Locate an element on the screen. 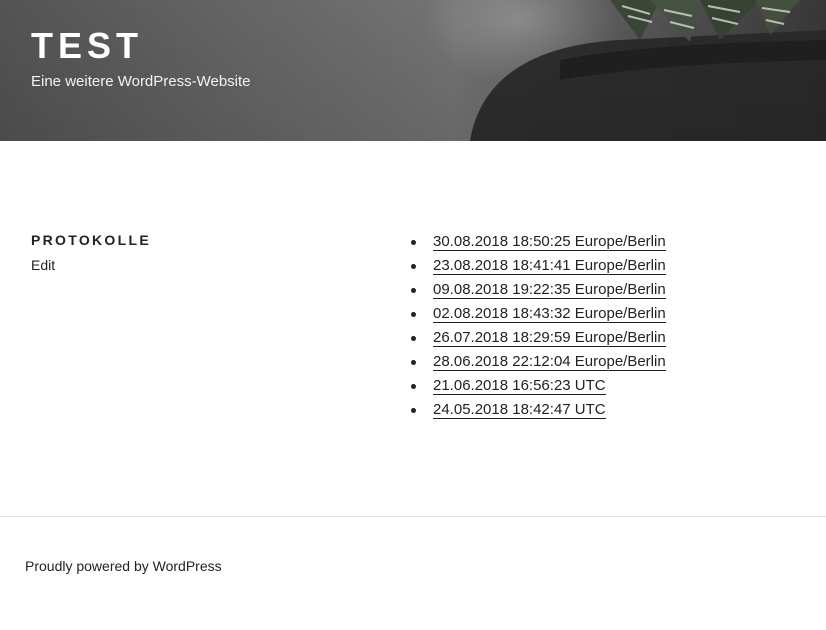  protocol-link: 02.08.2018 18:43:32 Europe/Berlin is located at coordinates (549, 314).